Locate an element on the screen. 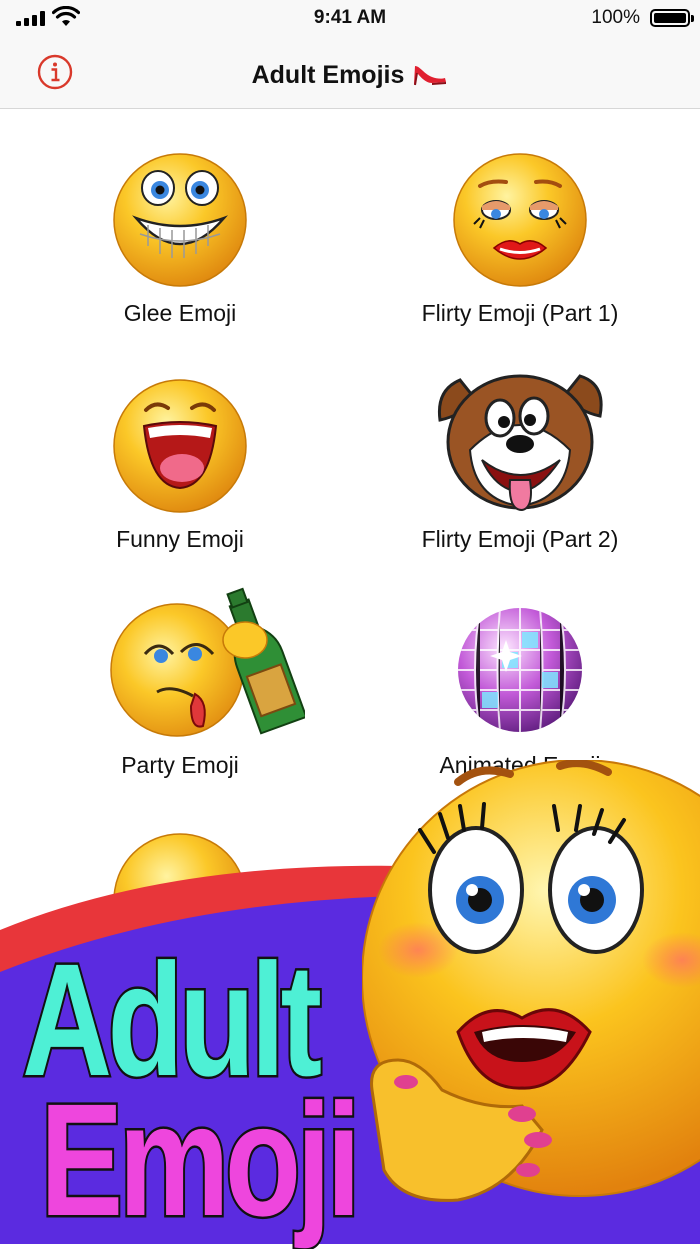 The height and width of the screenshot is (1249, 700). grid-item-party-emoji: Party Emoji is located at coordinates (180, 706).